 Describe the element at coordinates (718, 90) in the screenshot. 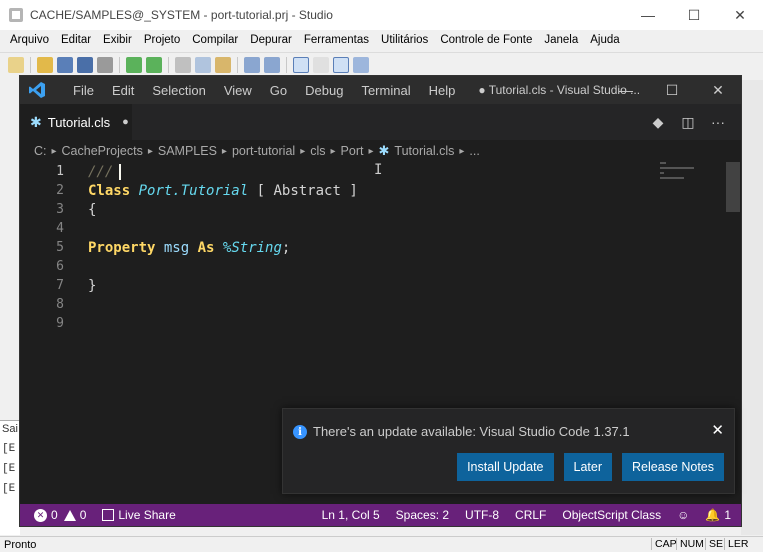

I see `vscode-close-button: ✕` at that location.